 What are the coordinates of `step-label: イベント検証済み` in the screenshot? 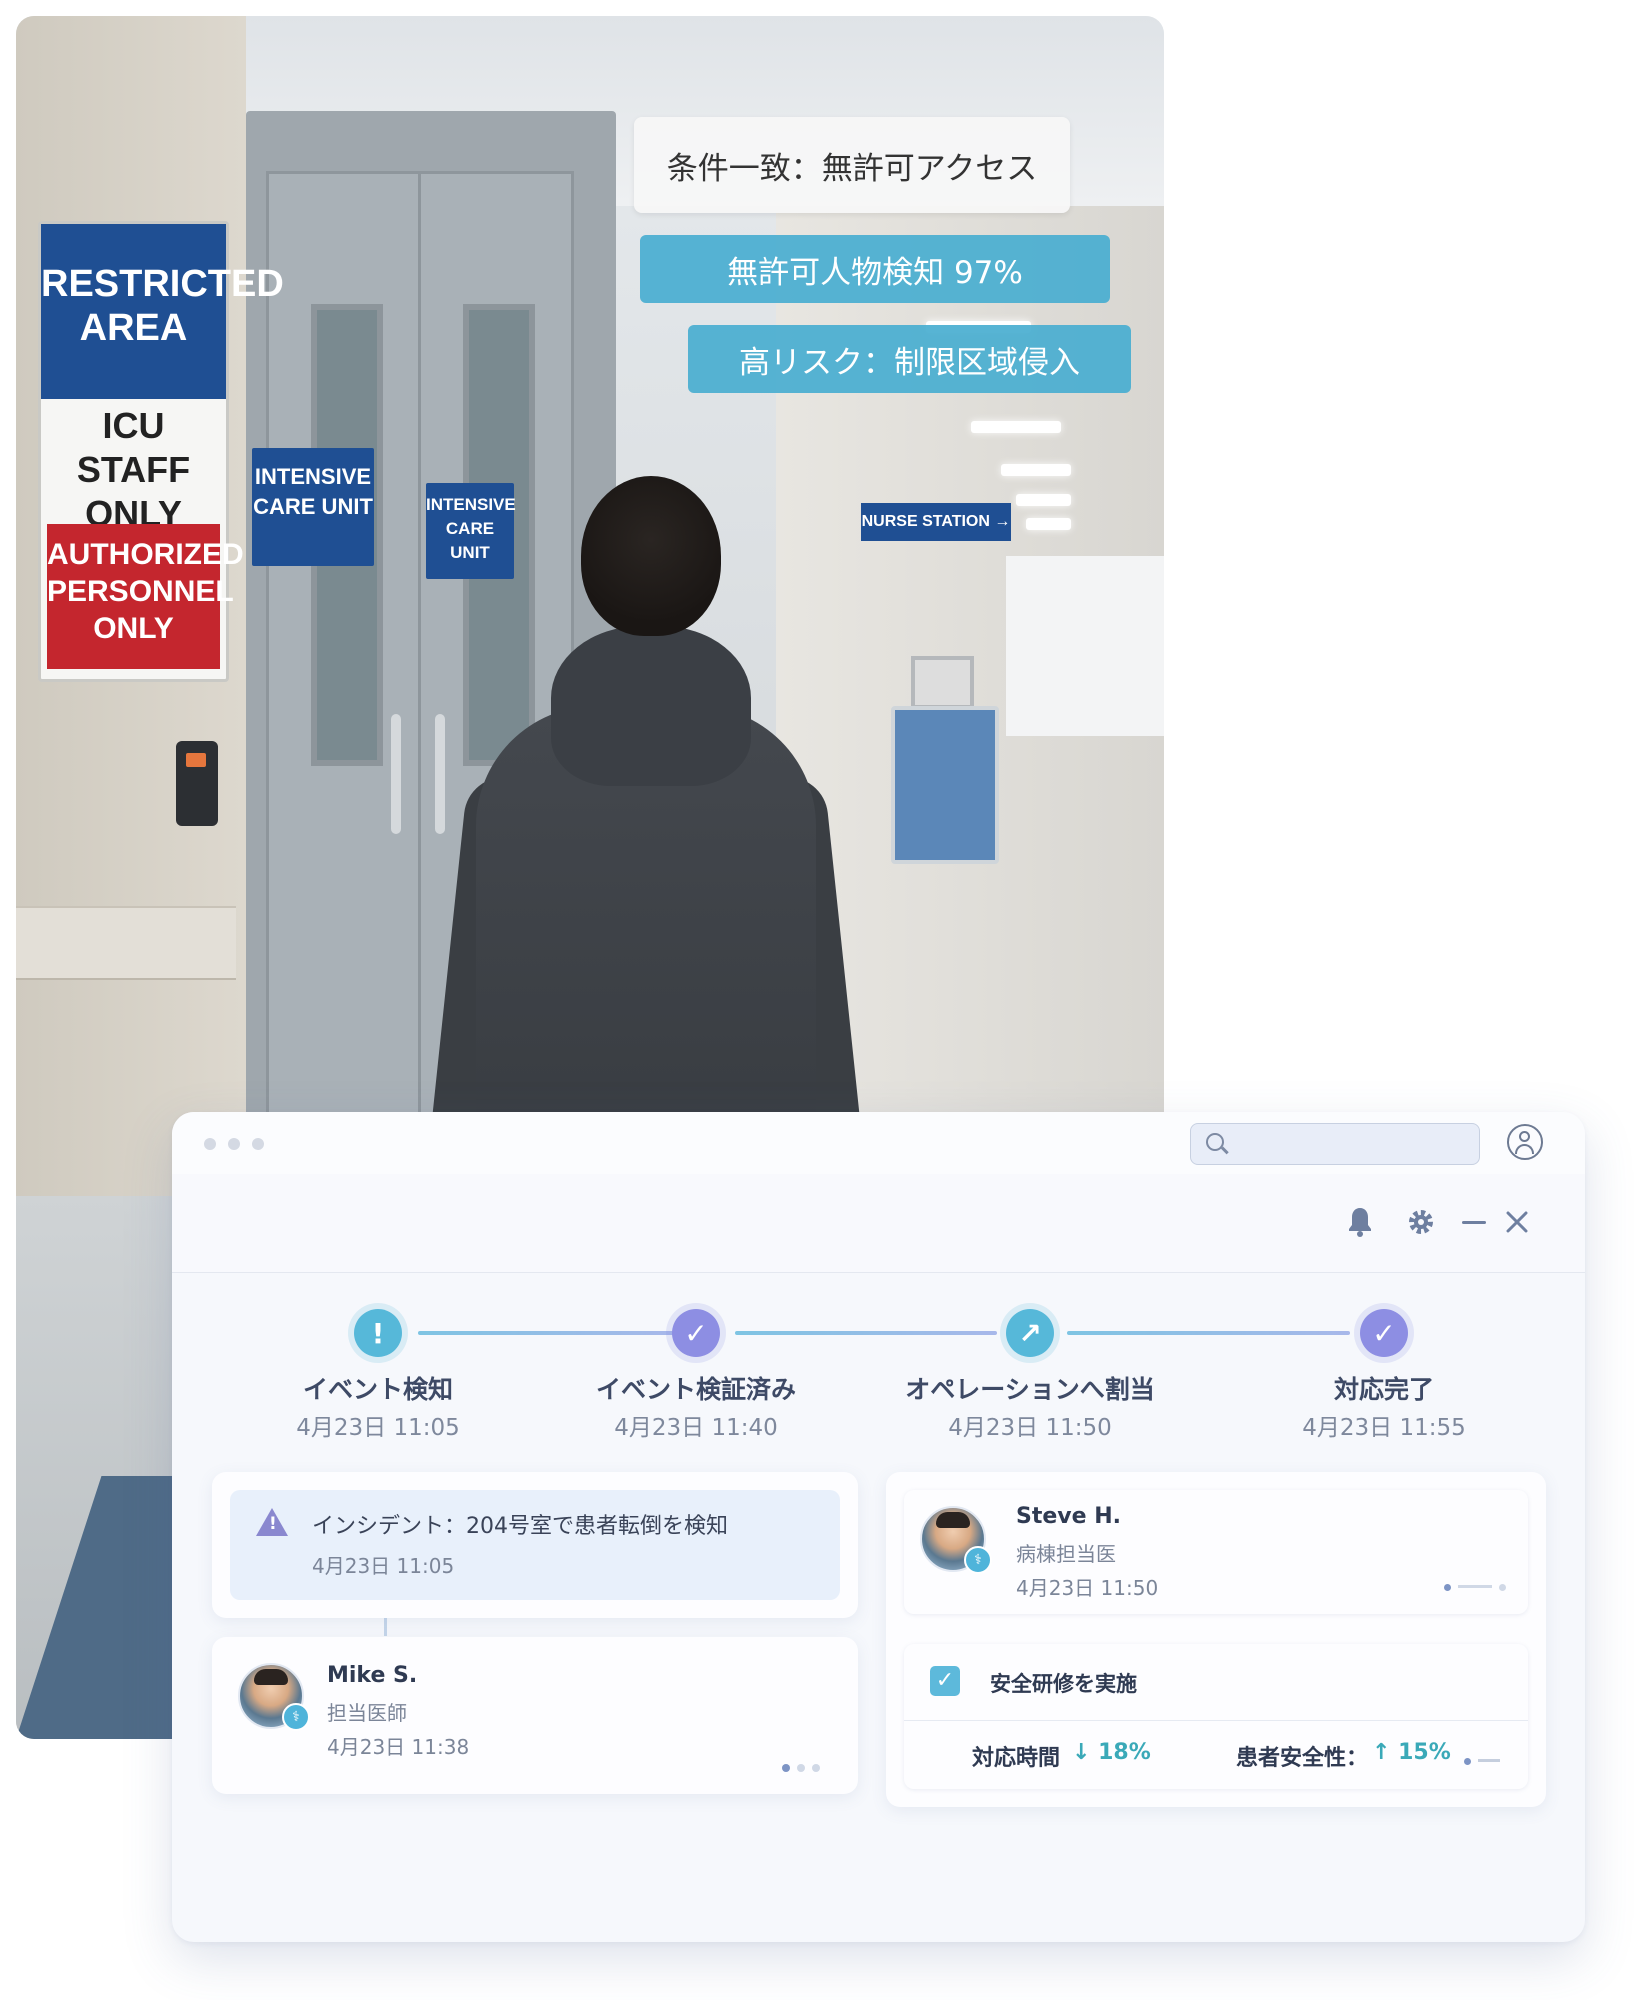 It's located at (695, 1389).